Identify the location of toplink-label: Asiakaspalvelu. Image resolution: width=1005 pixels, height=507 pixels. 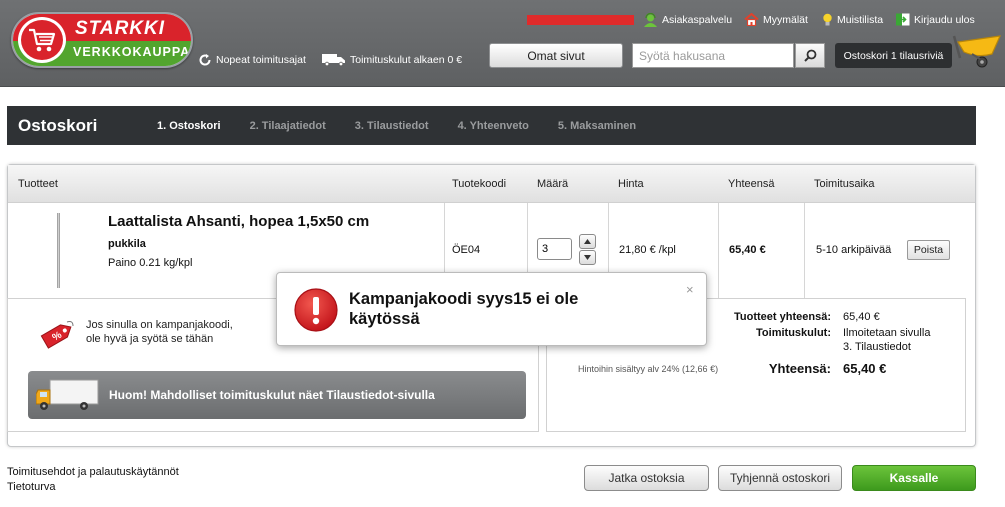
(697, 20).